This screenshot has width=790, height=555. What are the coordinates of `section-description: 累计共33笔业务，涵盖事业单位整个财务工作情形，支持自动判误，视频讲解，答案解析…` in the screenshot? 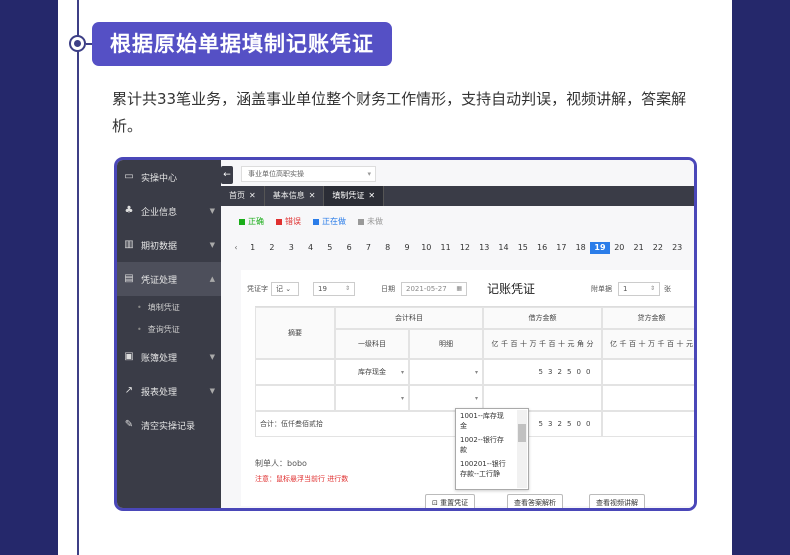 It's located at (399, 112).